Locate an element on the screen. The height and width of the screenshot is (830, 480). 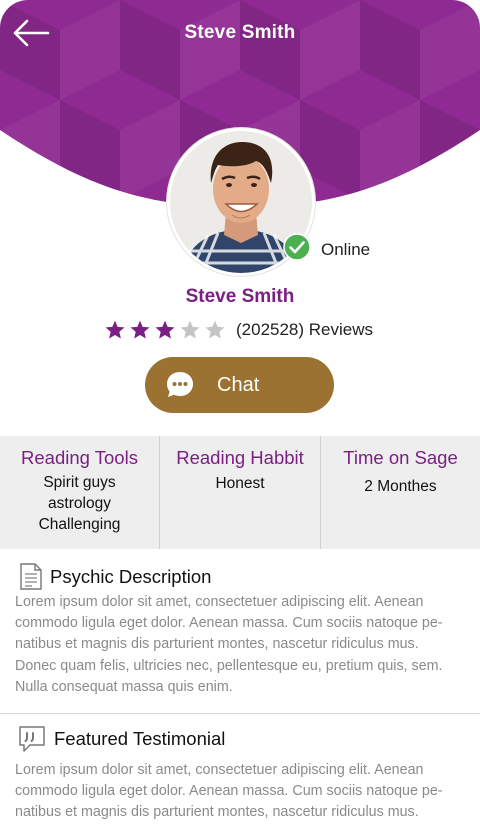
info-title: Time on Sage is located at coordinates (400, 457).